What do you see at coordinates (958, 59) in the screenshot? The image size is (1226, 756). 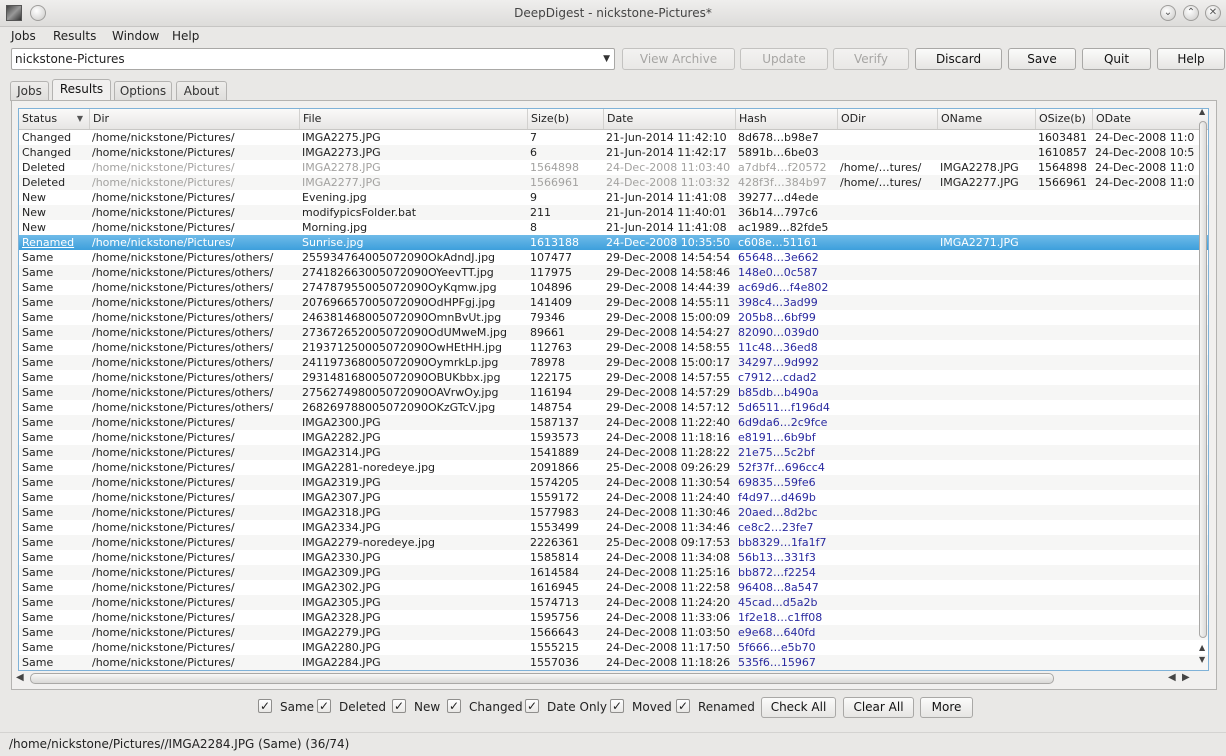 I see `discard-button: Discard` at bounding box center [958, 59].